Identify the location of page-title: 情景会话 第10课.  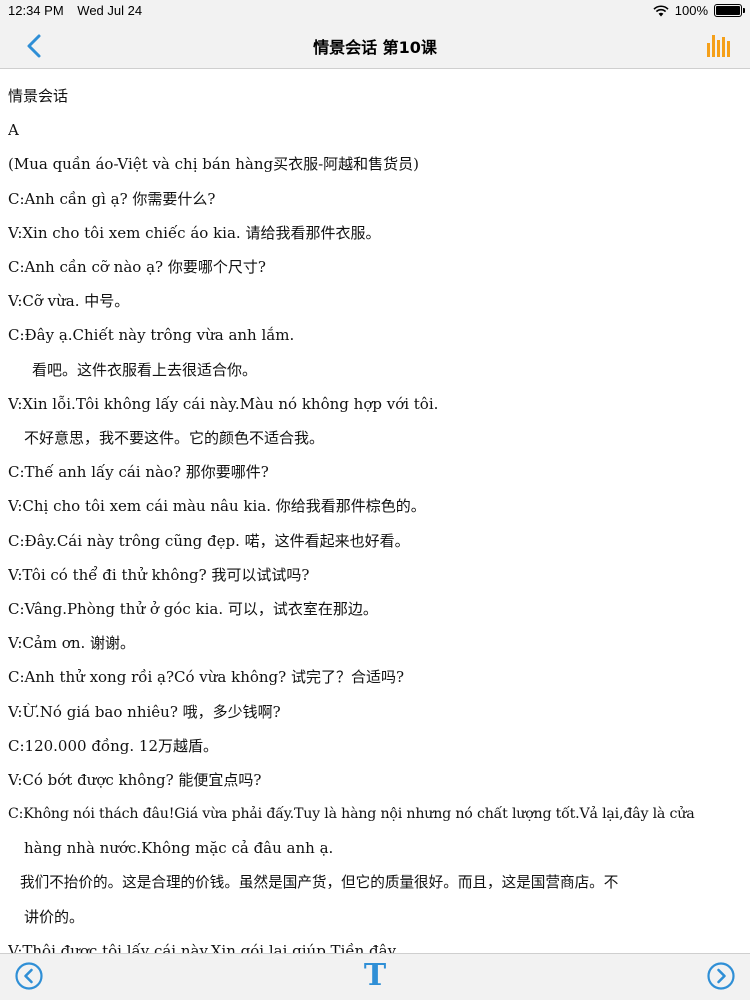
(375, 47).